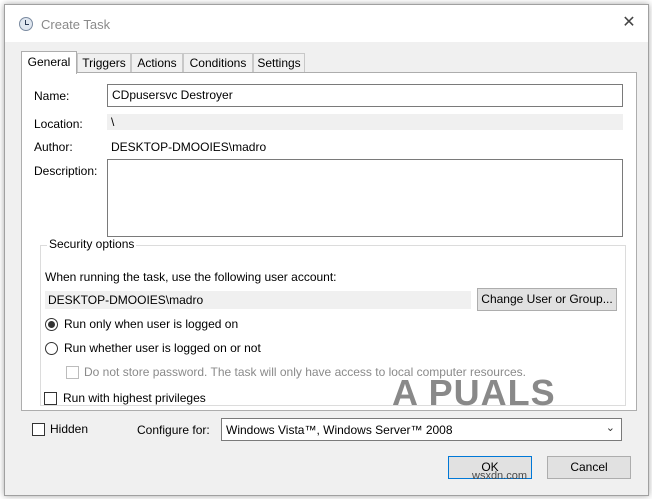  I want to click on site-watermark: wsxdn.com, so click(500, 476).